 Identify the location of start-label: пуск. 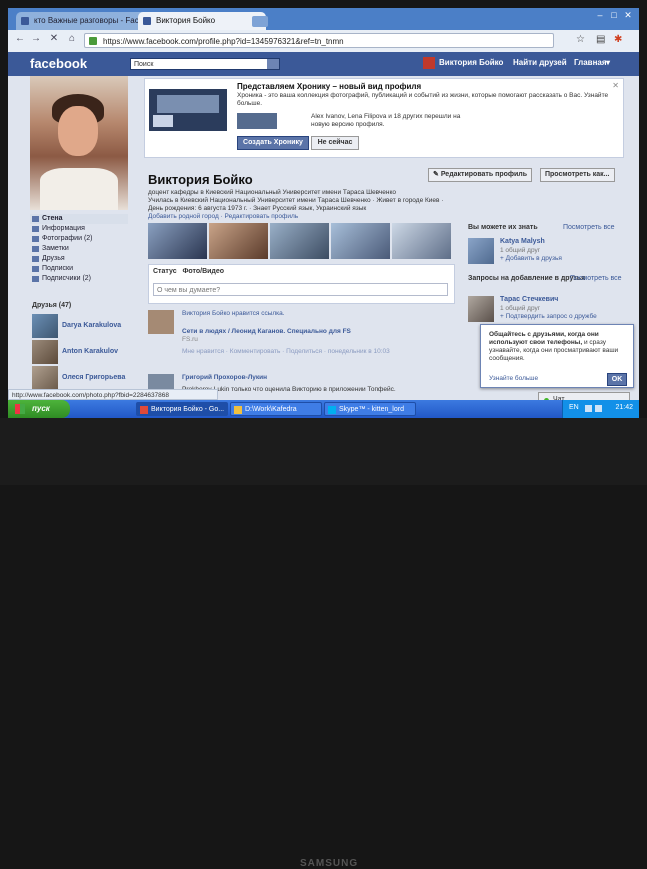
(41, 408).